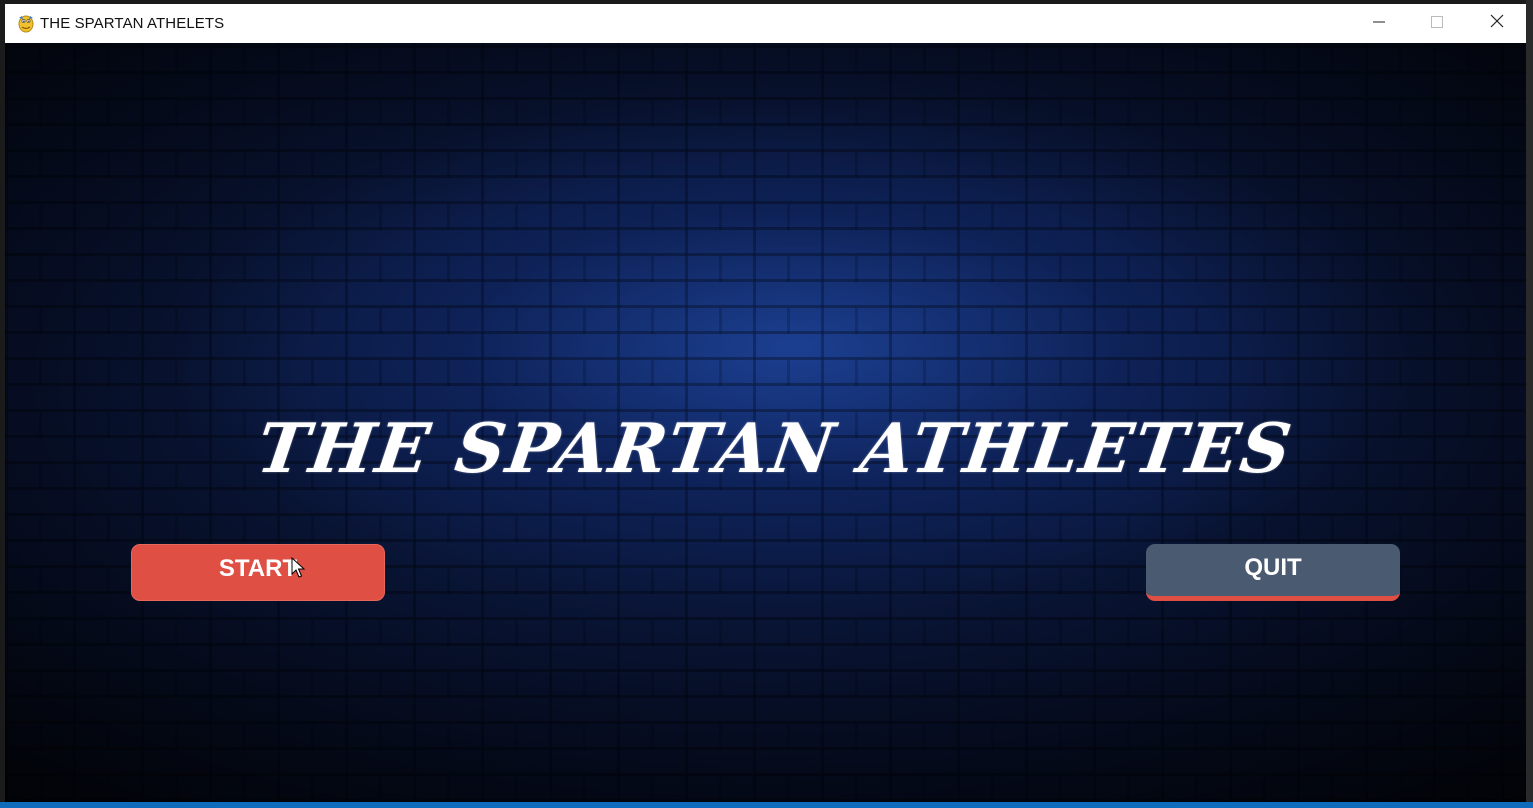  Describe the element at coordinates (765, 23) in the screenshot. I see `title-bar: THE SPARTAN ATHELETS` at that location.